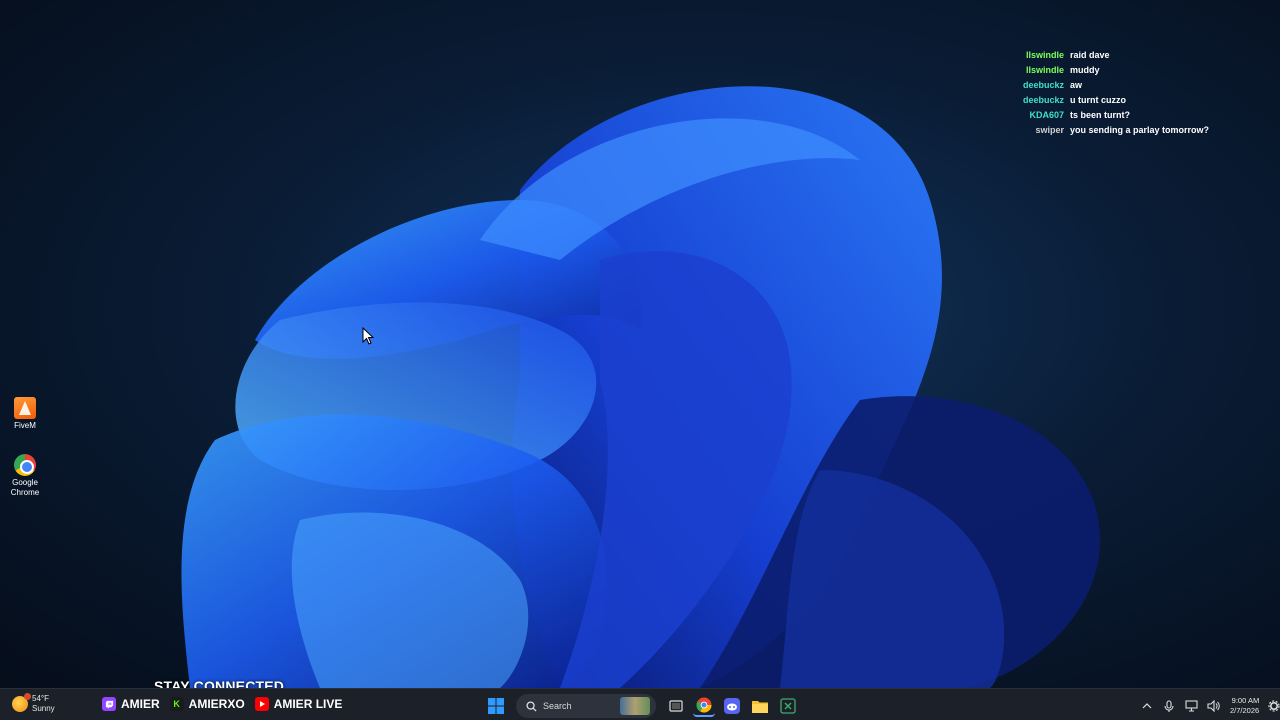 The height and width of the screenshot is (720, 1280). I want to click on fivem-icon, so click(25, 408).